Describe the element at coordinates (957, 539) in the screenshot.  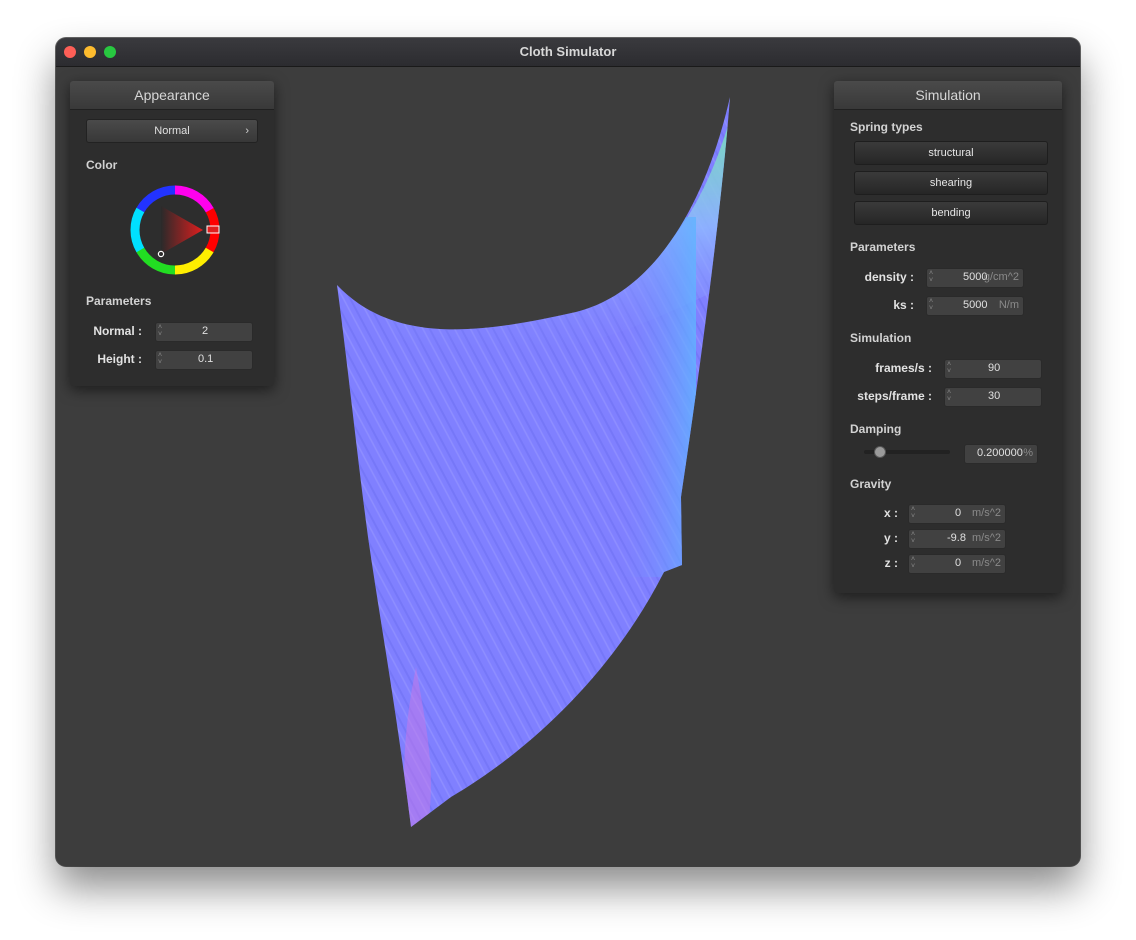
I see `gravity-y-input: ˄ ˅ -9.8 m/s^2` at that location.